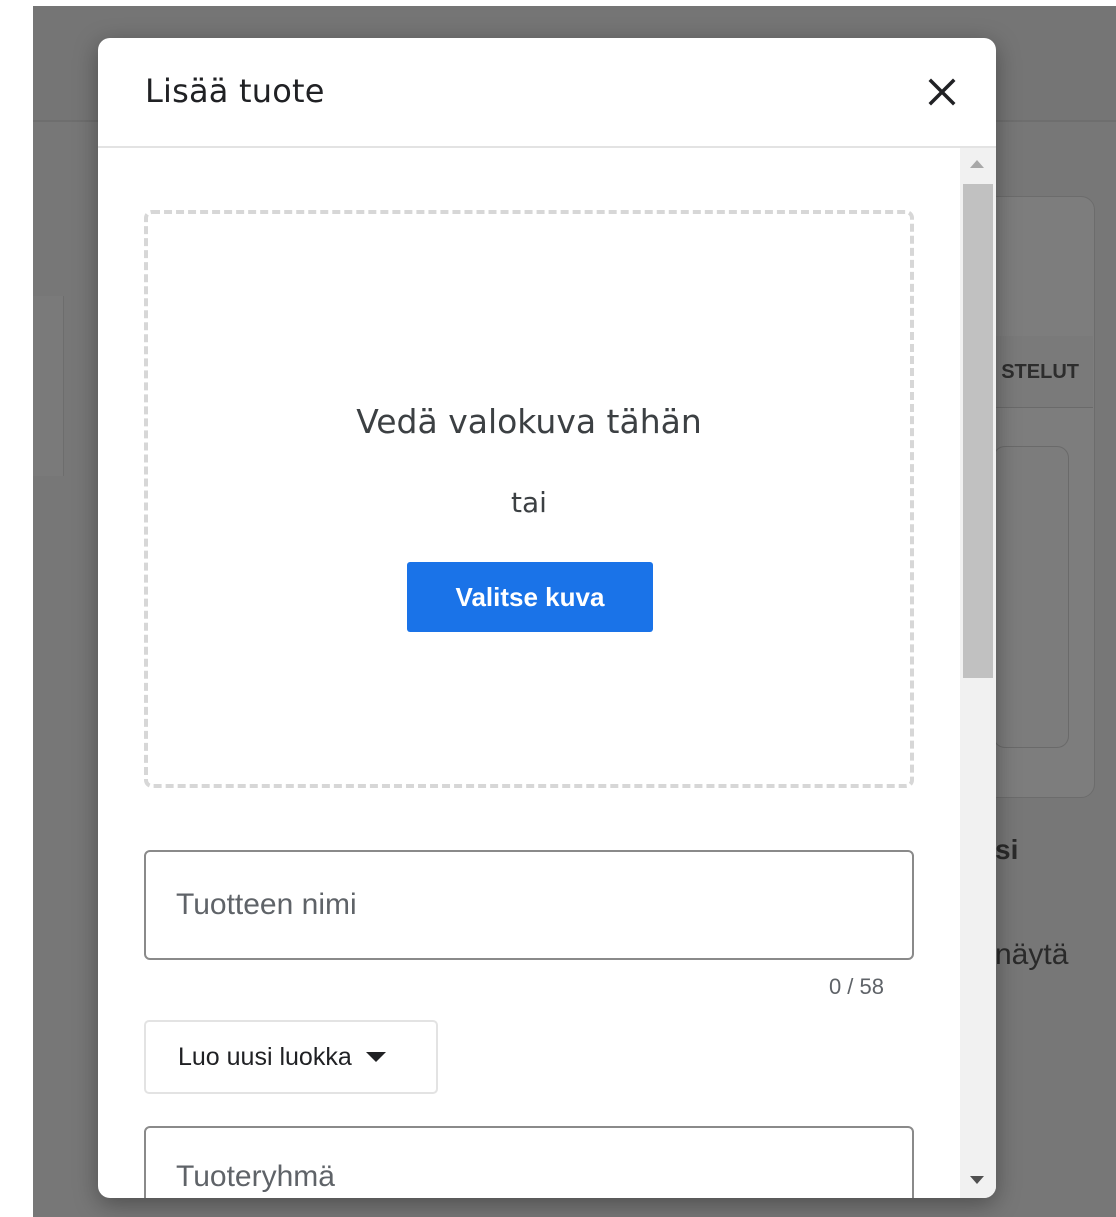 The height and width of the screenshot is (1217, 1116). Describe the element at coordinates (529, 1162) in the screenshot. I see `product-group-input: Tuoteryhmä` at that location.